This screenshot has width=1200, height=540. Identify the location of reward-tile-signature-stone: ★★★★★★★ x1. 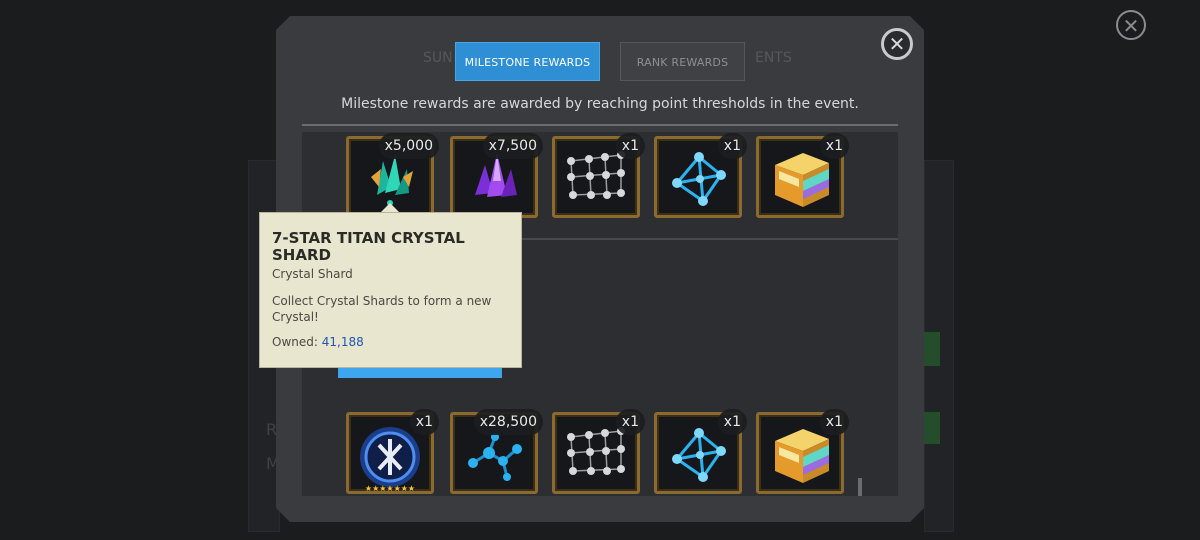
(392, 451).